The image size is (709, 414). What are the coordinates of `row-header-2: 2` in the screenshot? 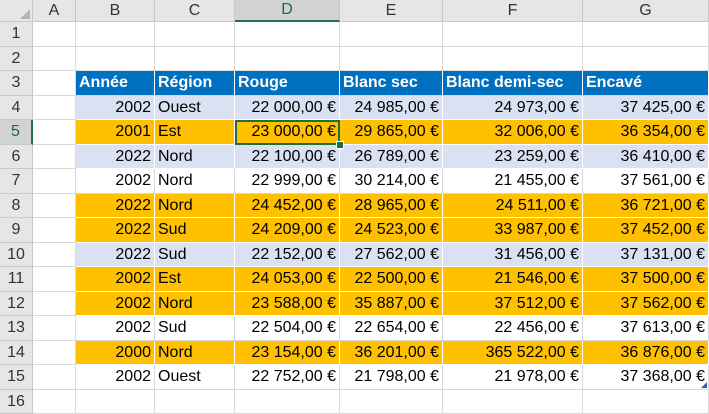 It's located at (16, 59).